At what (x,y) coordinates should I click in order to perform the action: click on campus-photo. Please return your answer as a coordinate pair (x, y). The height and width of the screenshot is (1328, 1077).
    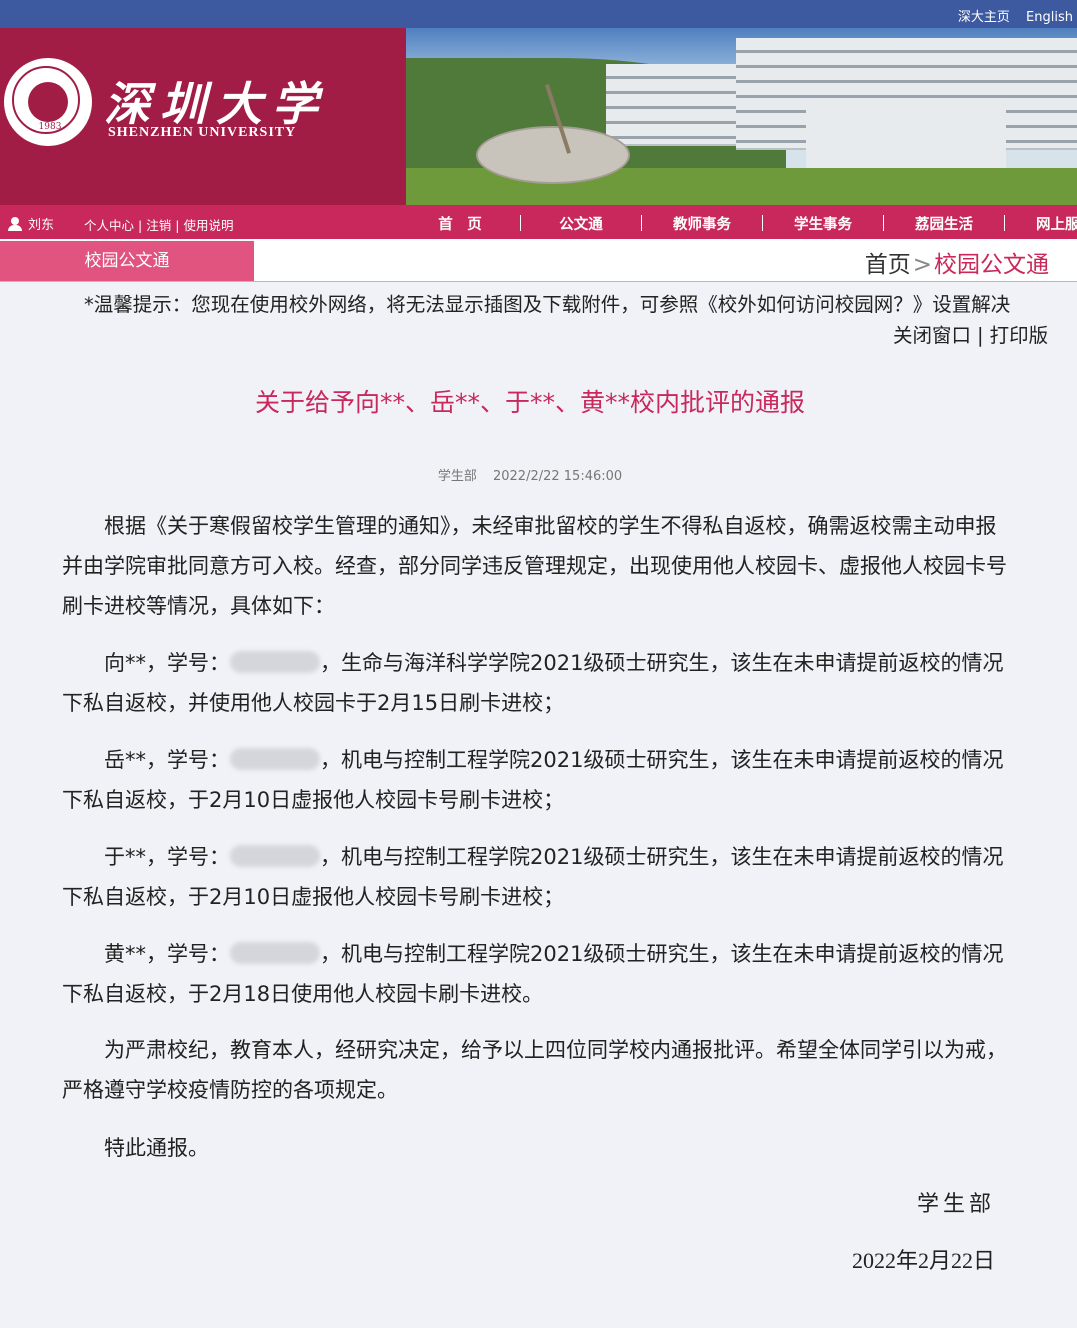
    Looking at the image, I should click on (741, 116).